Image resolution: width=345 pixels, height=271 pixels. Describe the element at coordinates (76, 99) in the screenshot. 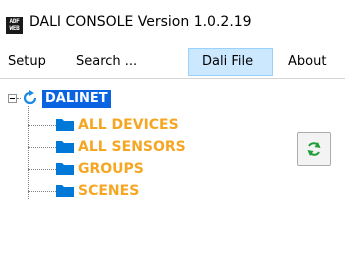

I see `tree-root-dalinet: DALINET` at that location.